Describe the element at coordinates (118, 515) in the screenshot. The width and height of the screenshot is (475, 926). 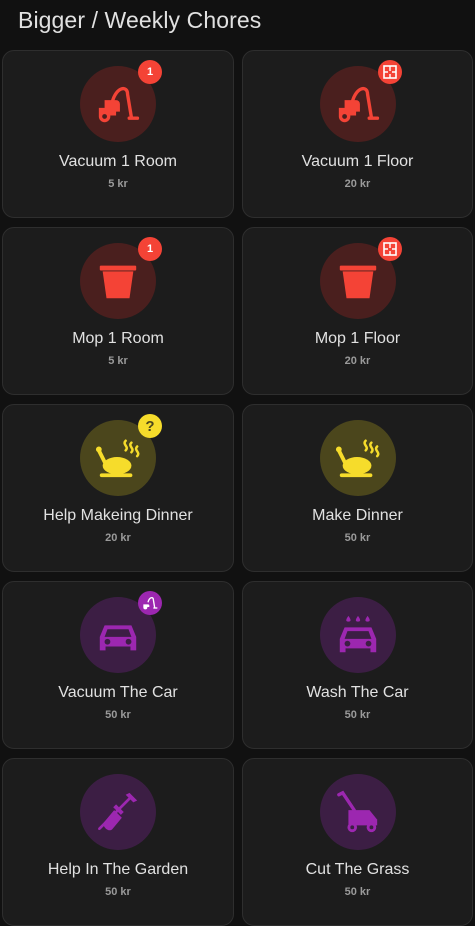
I see `chore-title: Help Makeing Dinner` at that location.